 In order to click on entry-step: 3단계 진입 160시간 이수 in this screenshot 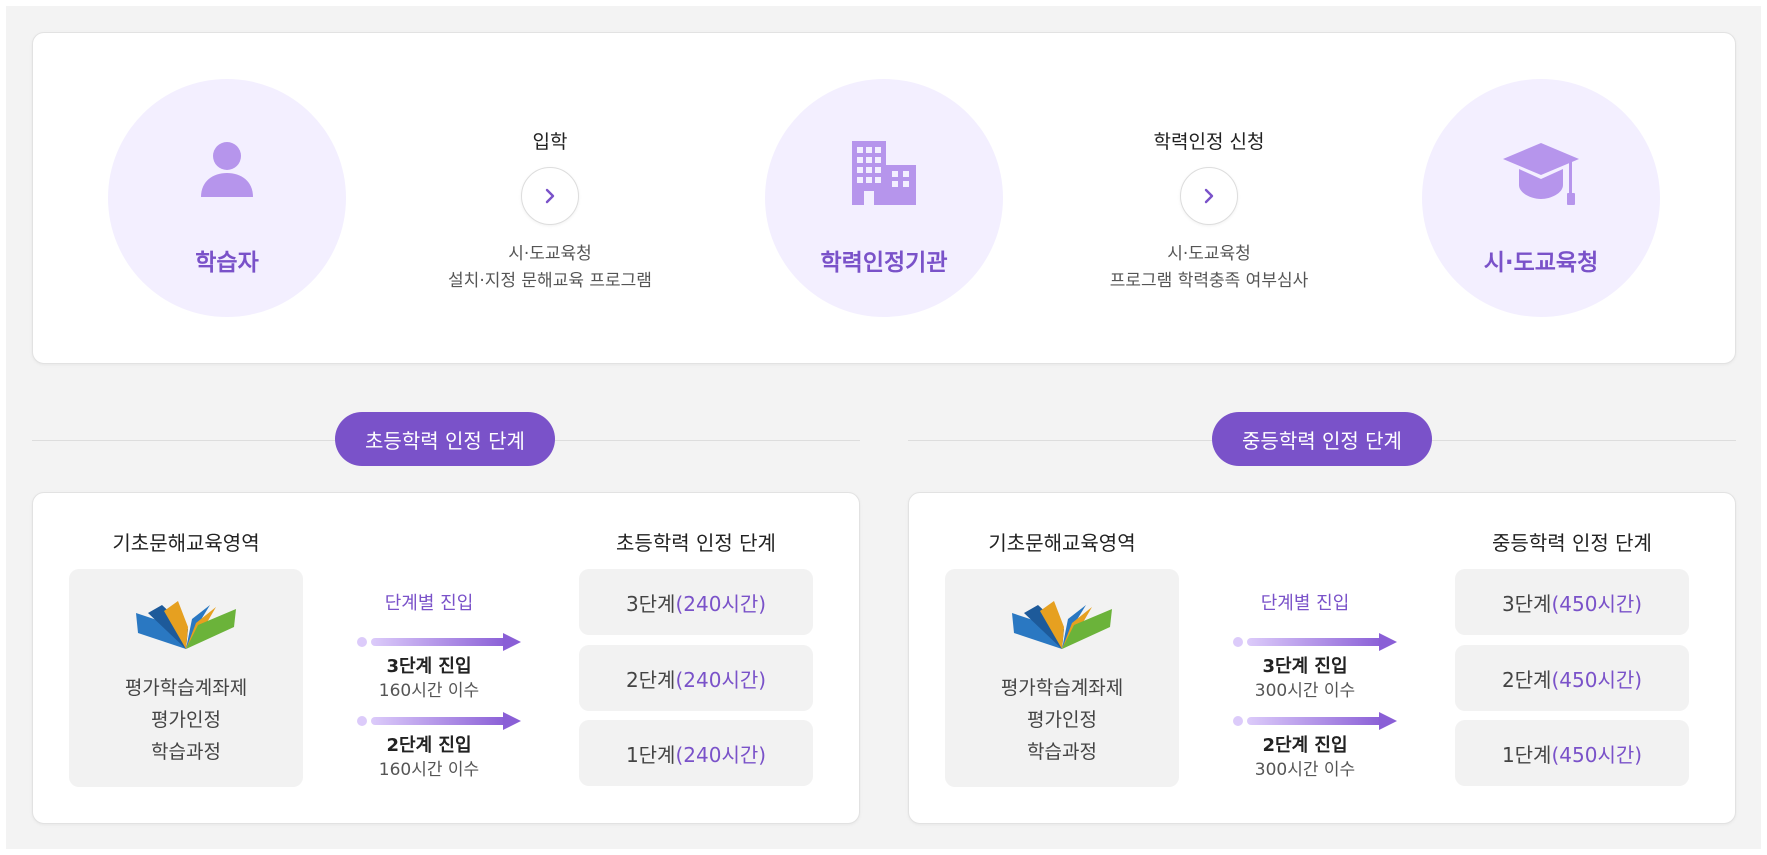, I will do `click(429, 679)`.